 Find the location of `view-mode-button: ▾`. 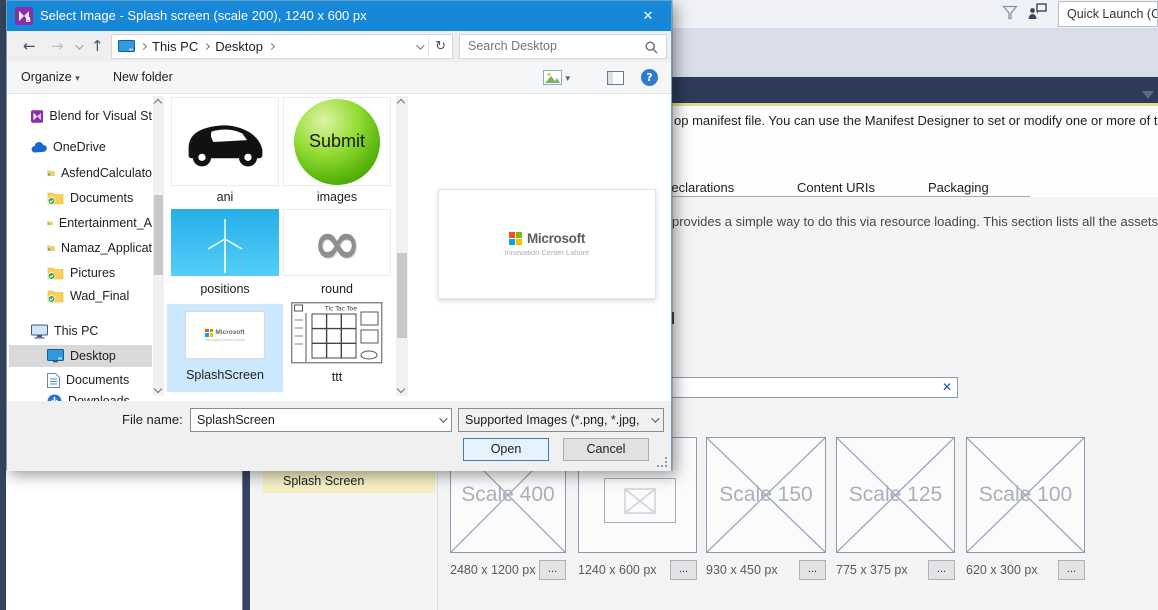

view-mode-button: ▾ is located at coordinates (556, 79).